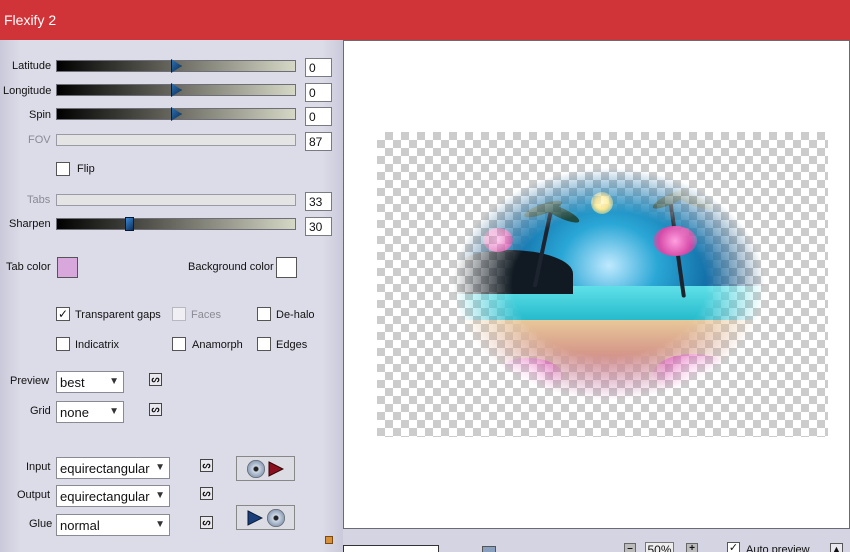 The height and width of the screenshot is (552, 850). I want to click on longitude-slider-thumb, so click(176, 90).